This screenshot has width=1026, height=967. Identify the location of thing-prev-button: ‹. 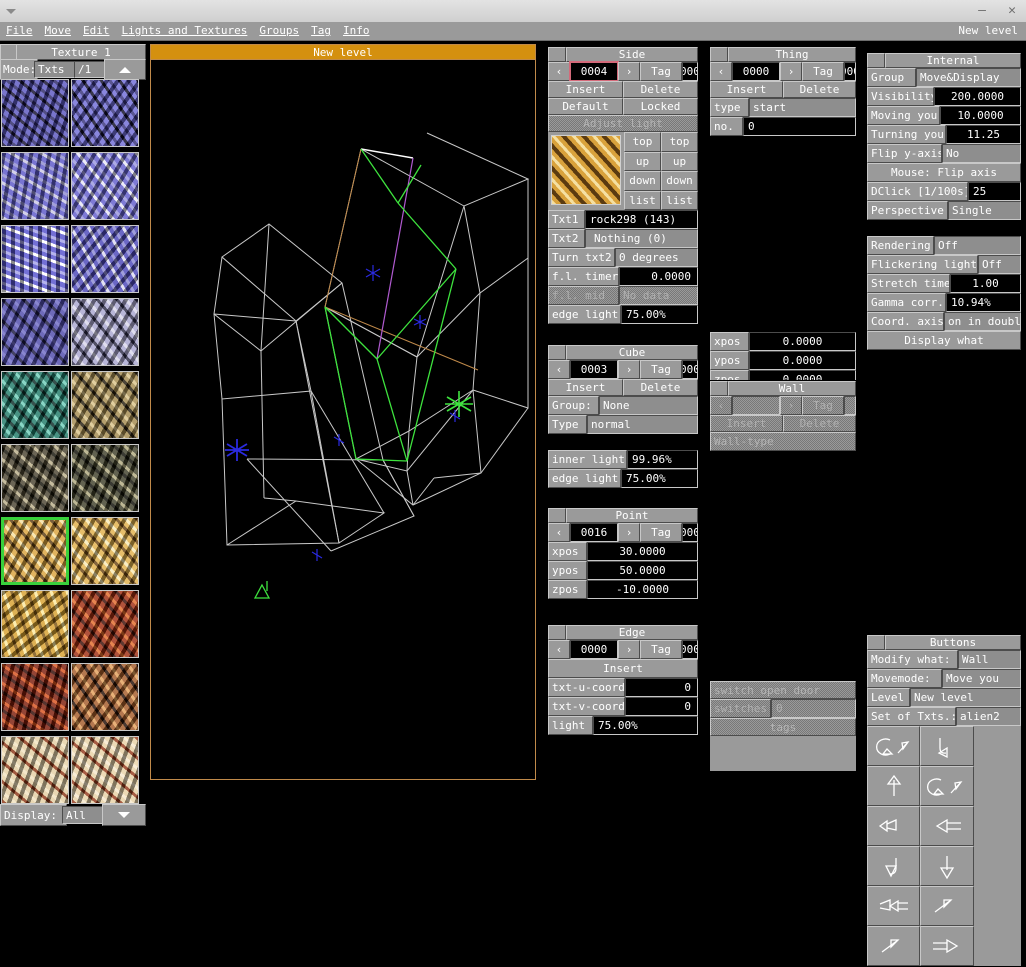
(721, 71).